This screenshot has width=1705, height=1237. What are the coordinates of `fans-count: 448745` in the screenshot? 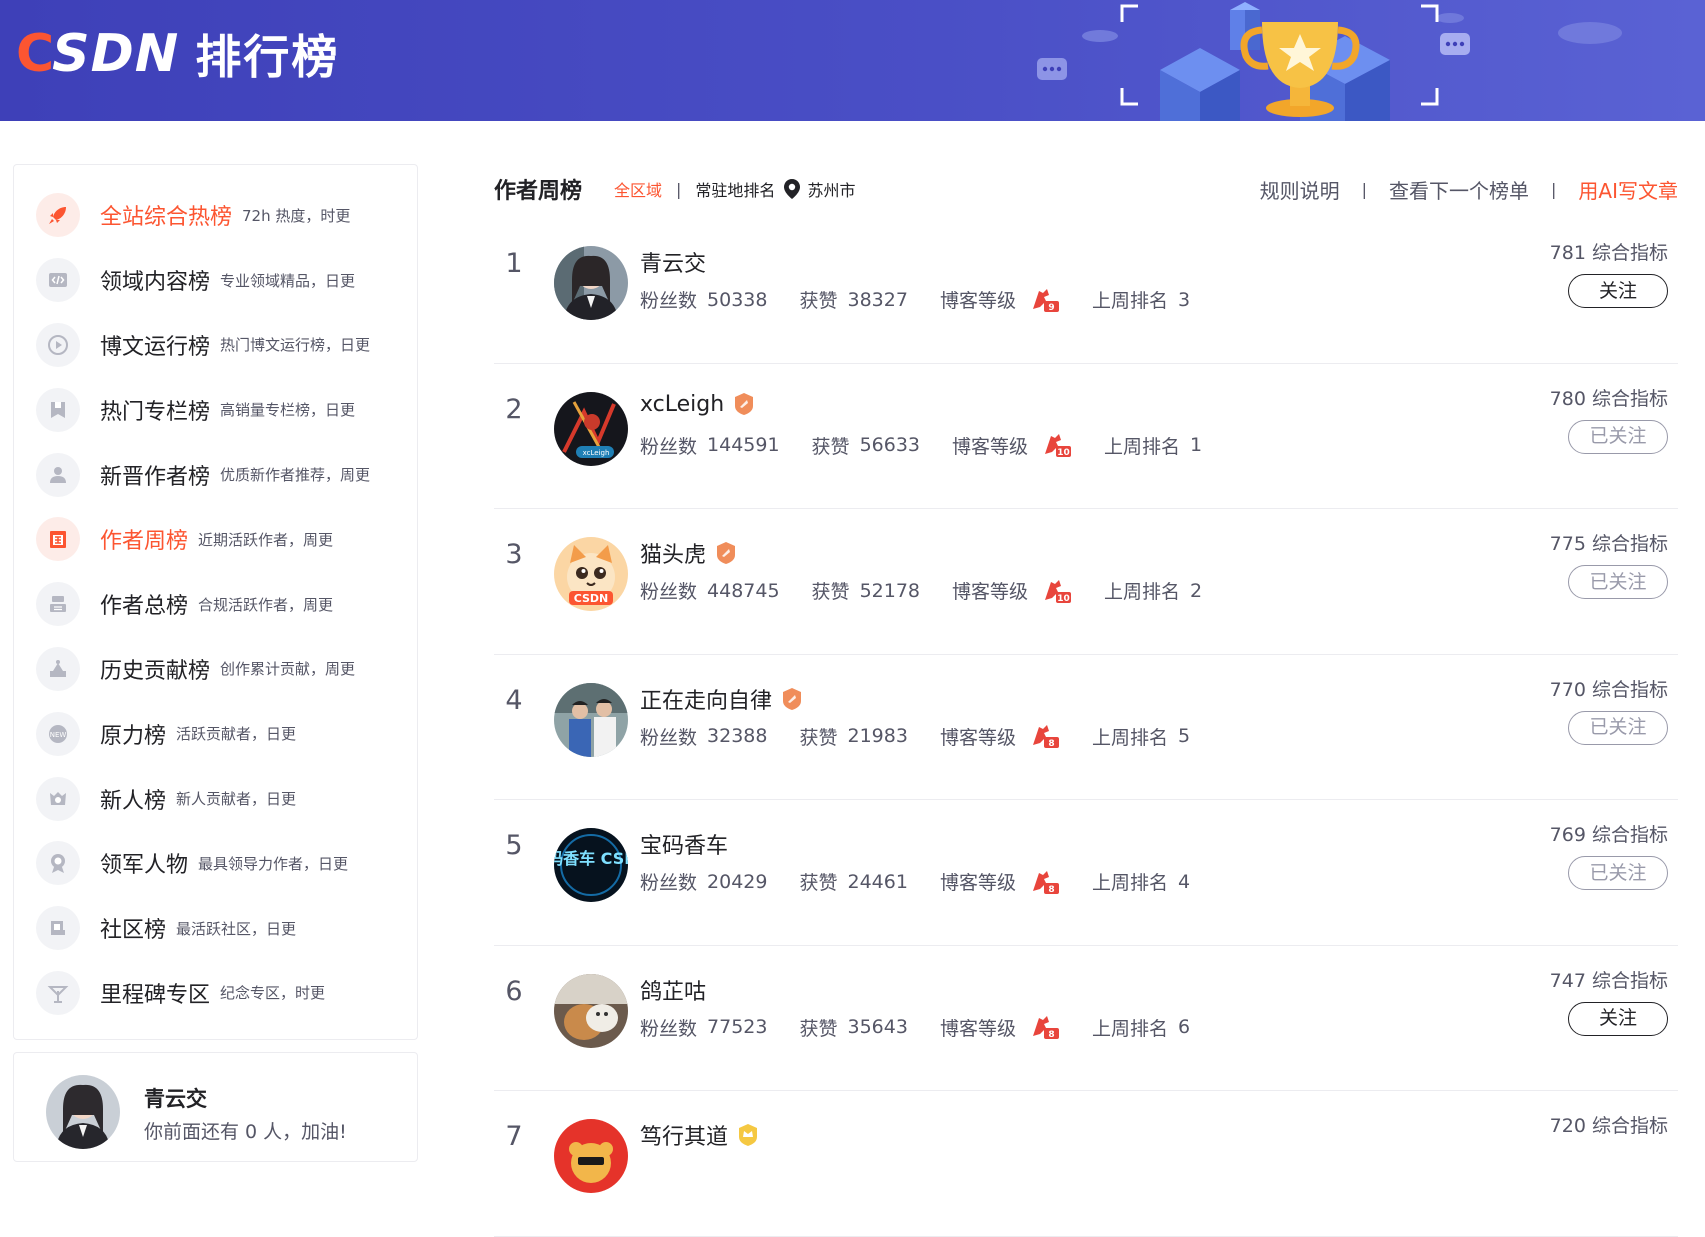 It's located at (743, 590).